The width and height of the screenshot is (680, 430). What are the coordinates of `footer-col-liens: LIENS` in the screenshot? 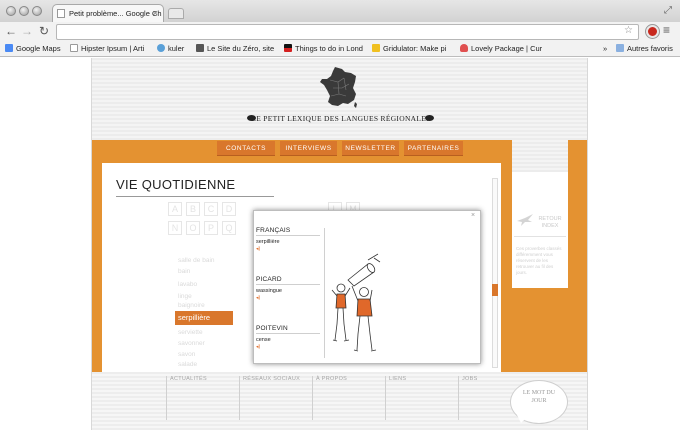 It's located at (421, 398).